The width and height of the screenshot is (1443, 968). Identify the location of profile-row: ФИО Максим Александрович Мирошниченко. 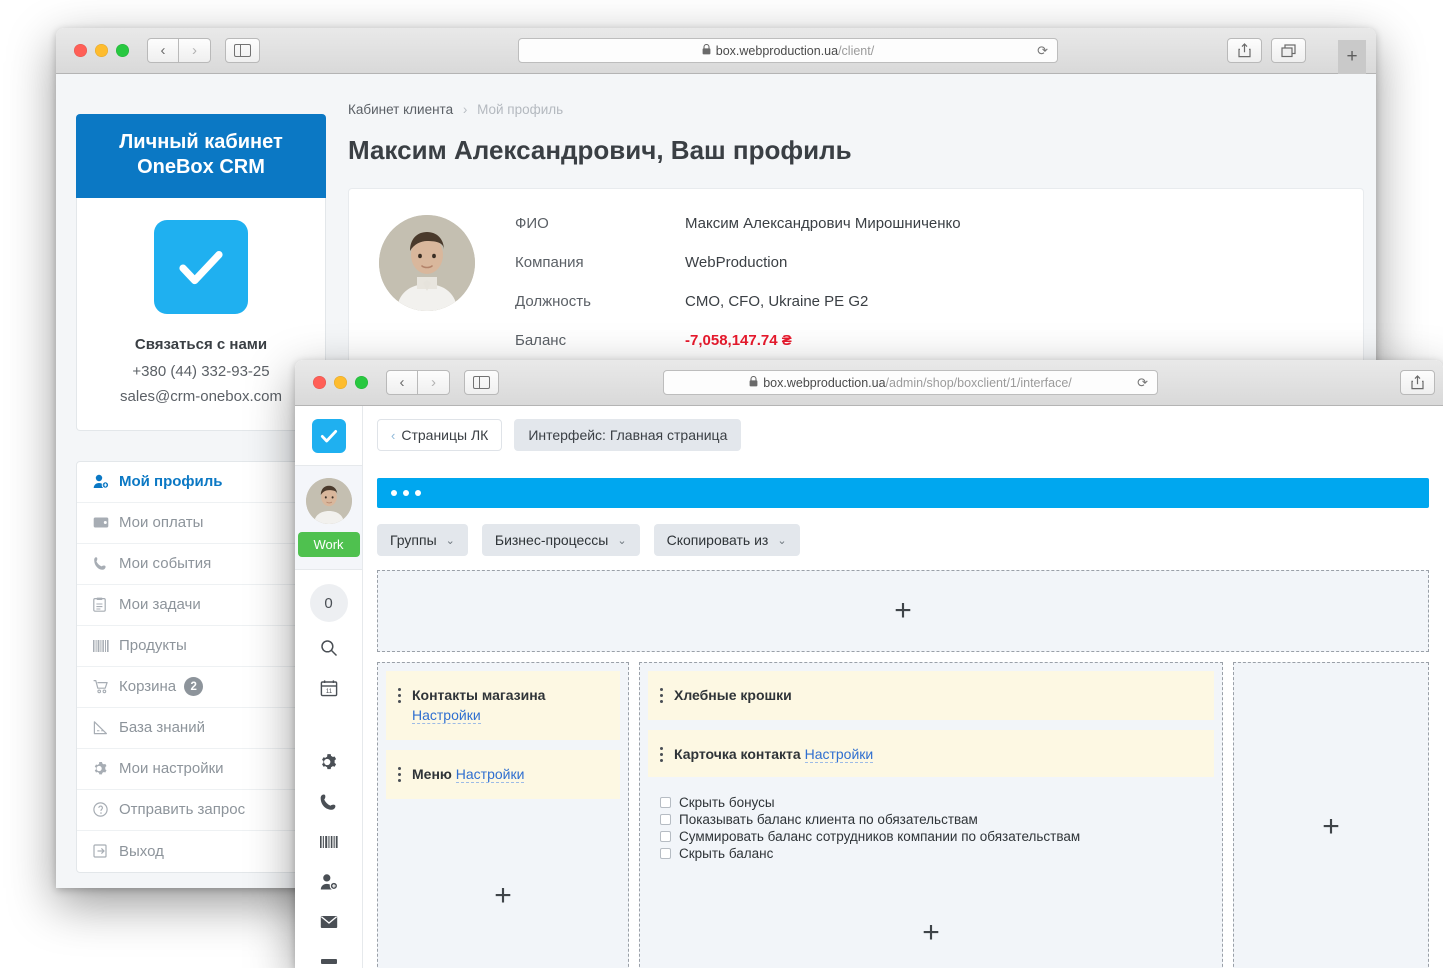
(924, 223).